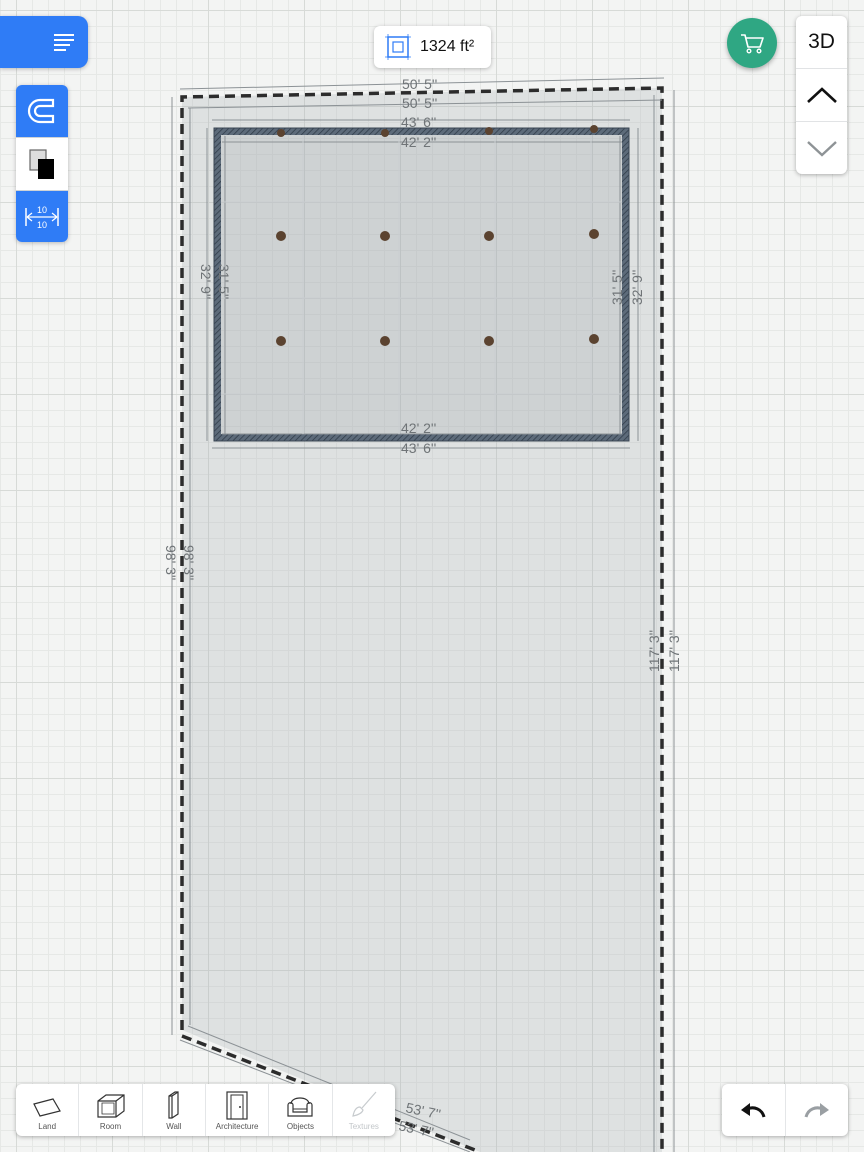 The width and height of the screenshot is (864, 1152). I want to click on measure-icon: 10 10, so click(42, 217).